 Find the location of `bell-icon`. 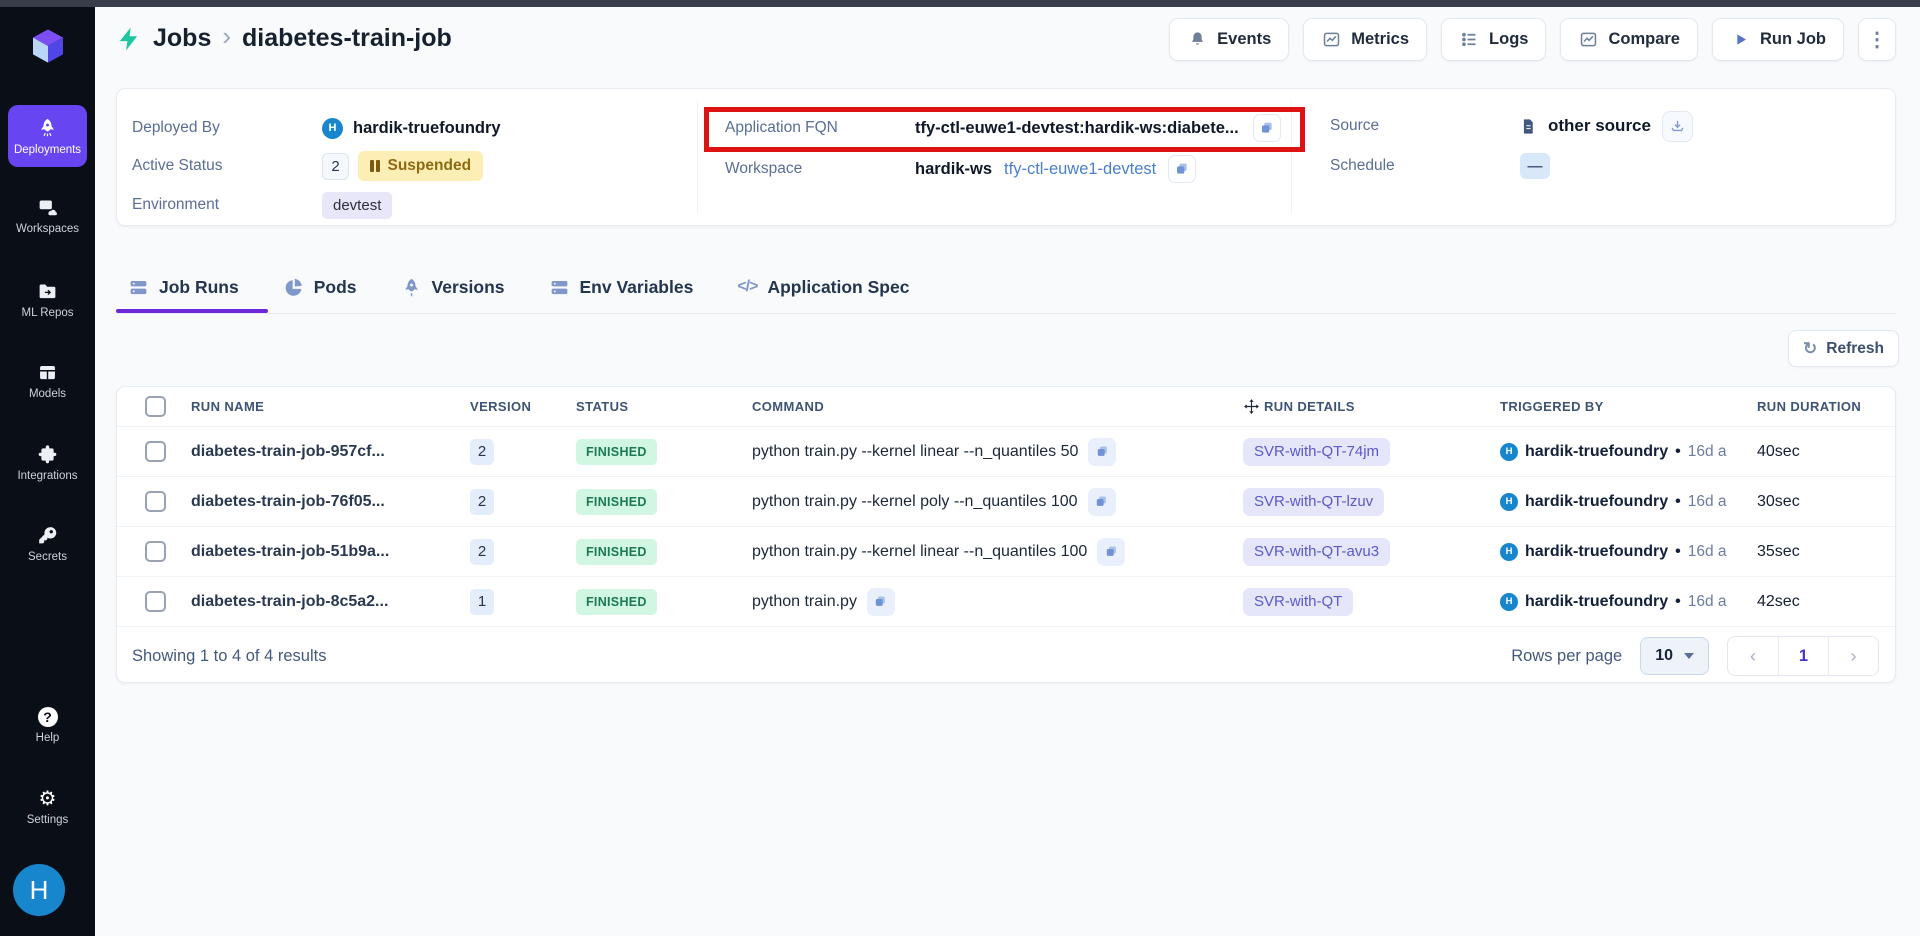

bell-icon is located at coordinates (1197, 40).